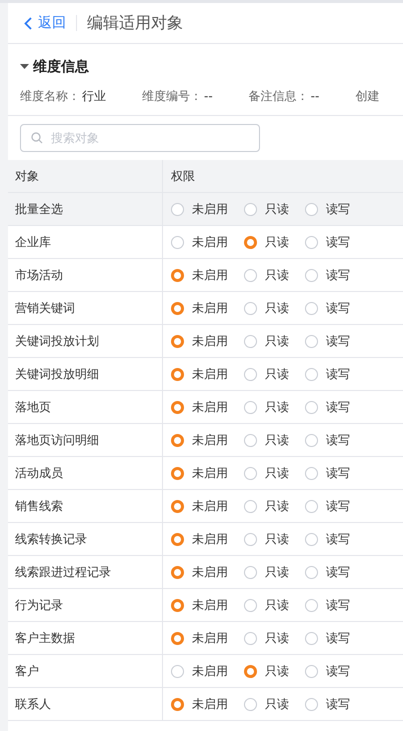 This screenshot has width=403, height=731. I want to click on section-title: 维度信息, so click(61, 67).